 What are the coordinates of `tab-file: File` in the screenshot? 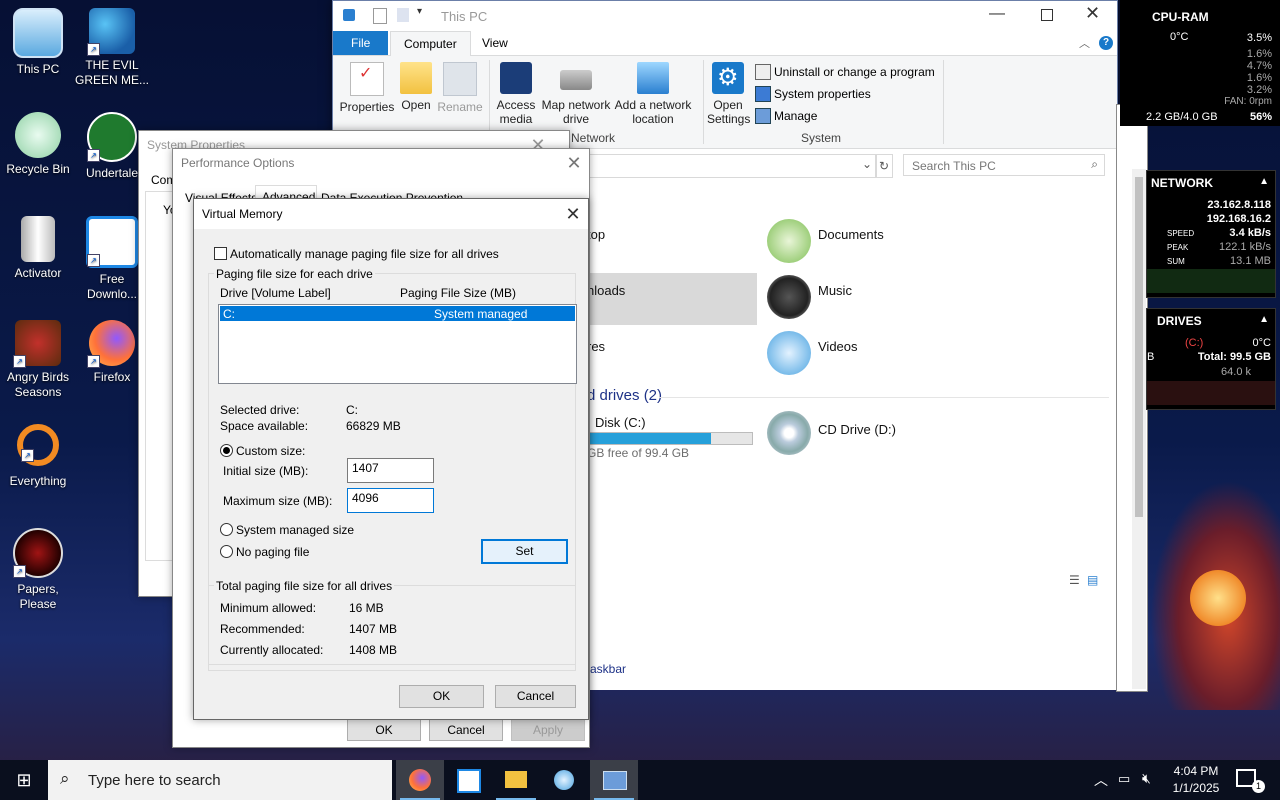 It's located at (361, 43).